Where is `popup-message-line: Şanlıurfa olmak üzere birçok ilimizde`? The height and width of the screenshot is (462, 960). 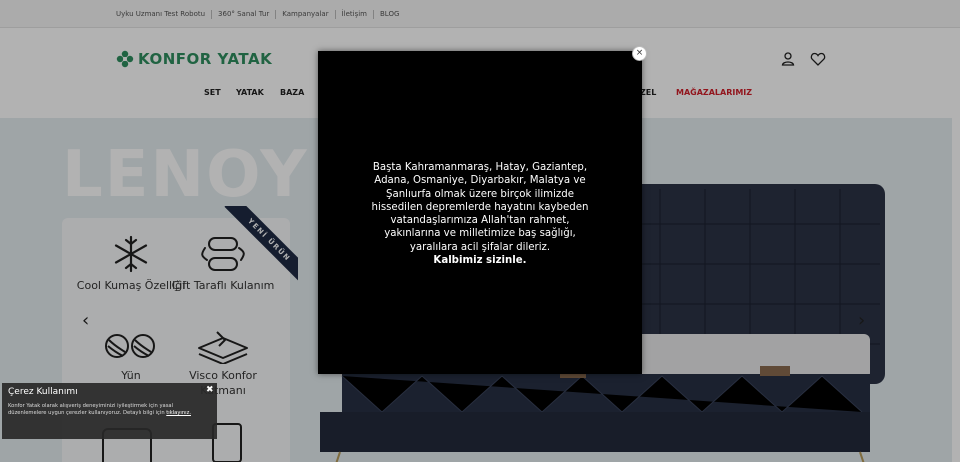 popup-message-line: Şanlıurfa olmak üzere birçok ilimizde is located at coordinates (479, 194).